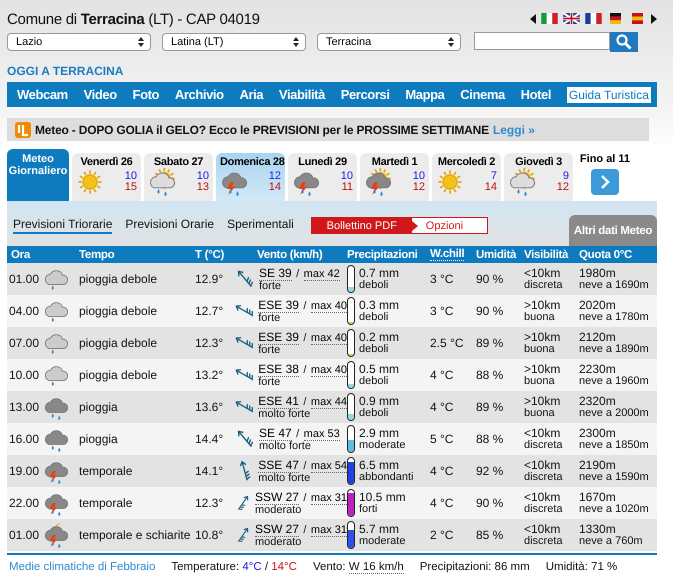  I want to click on dropdown: Lazio, so click(79, 42).